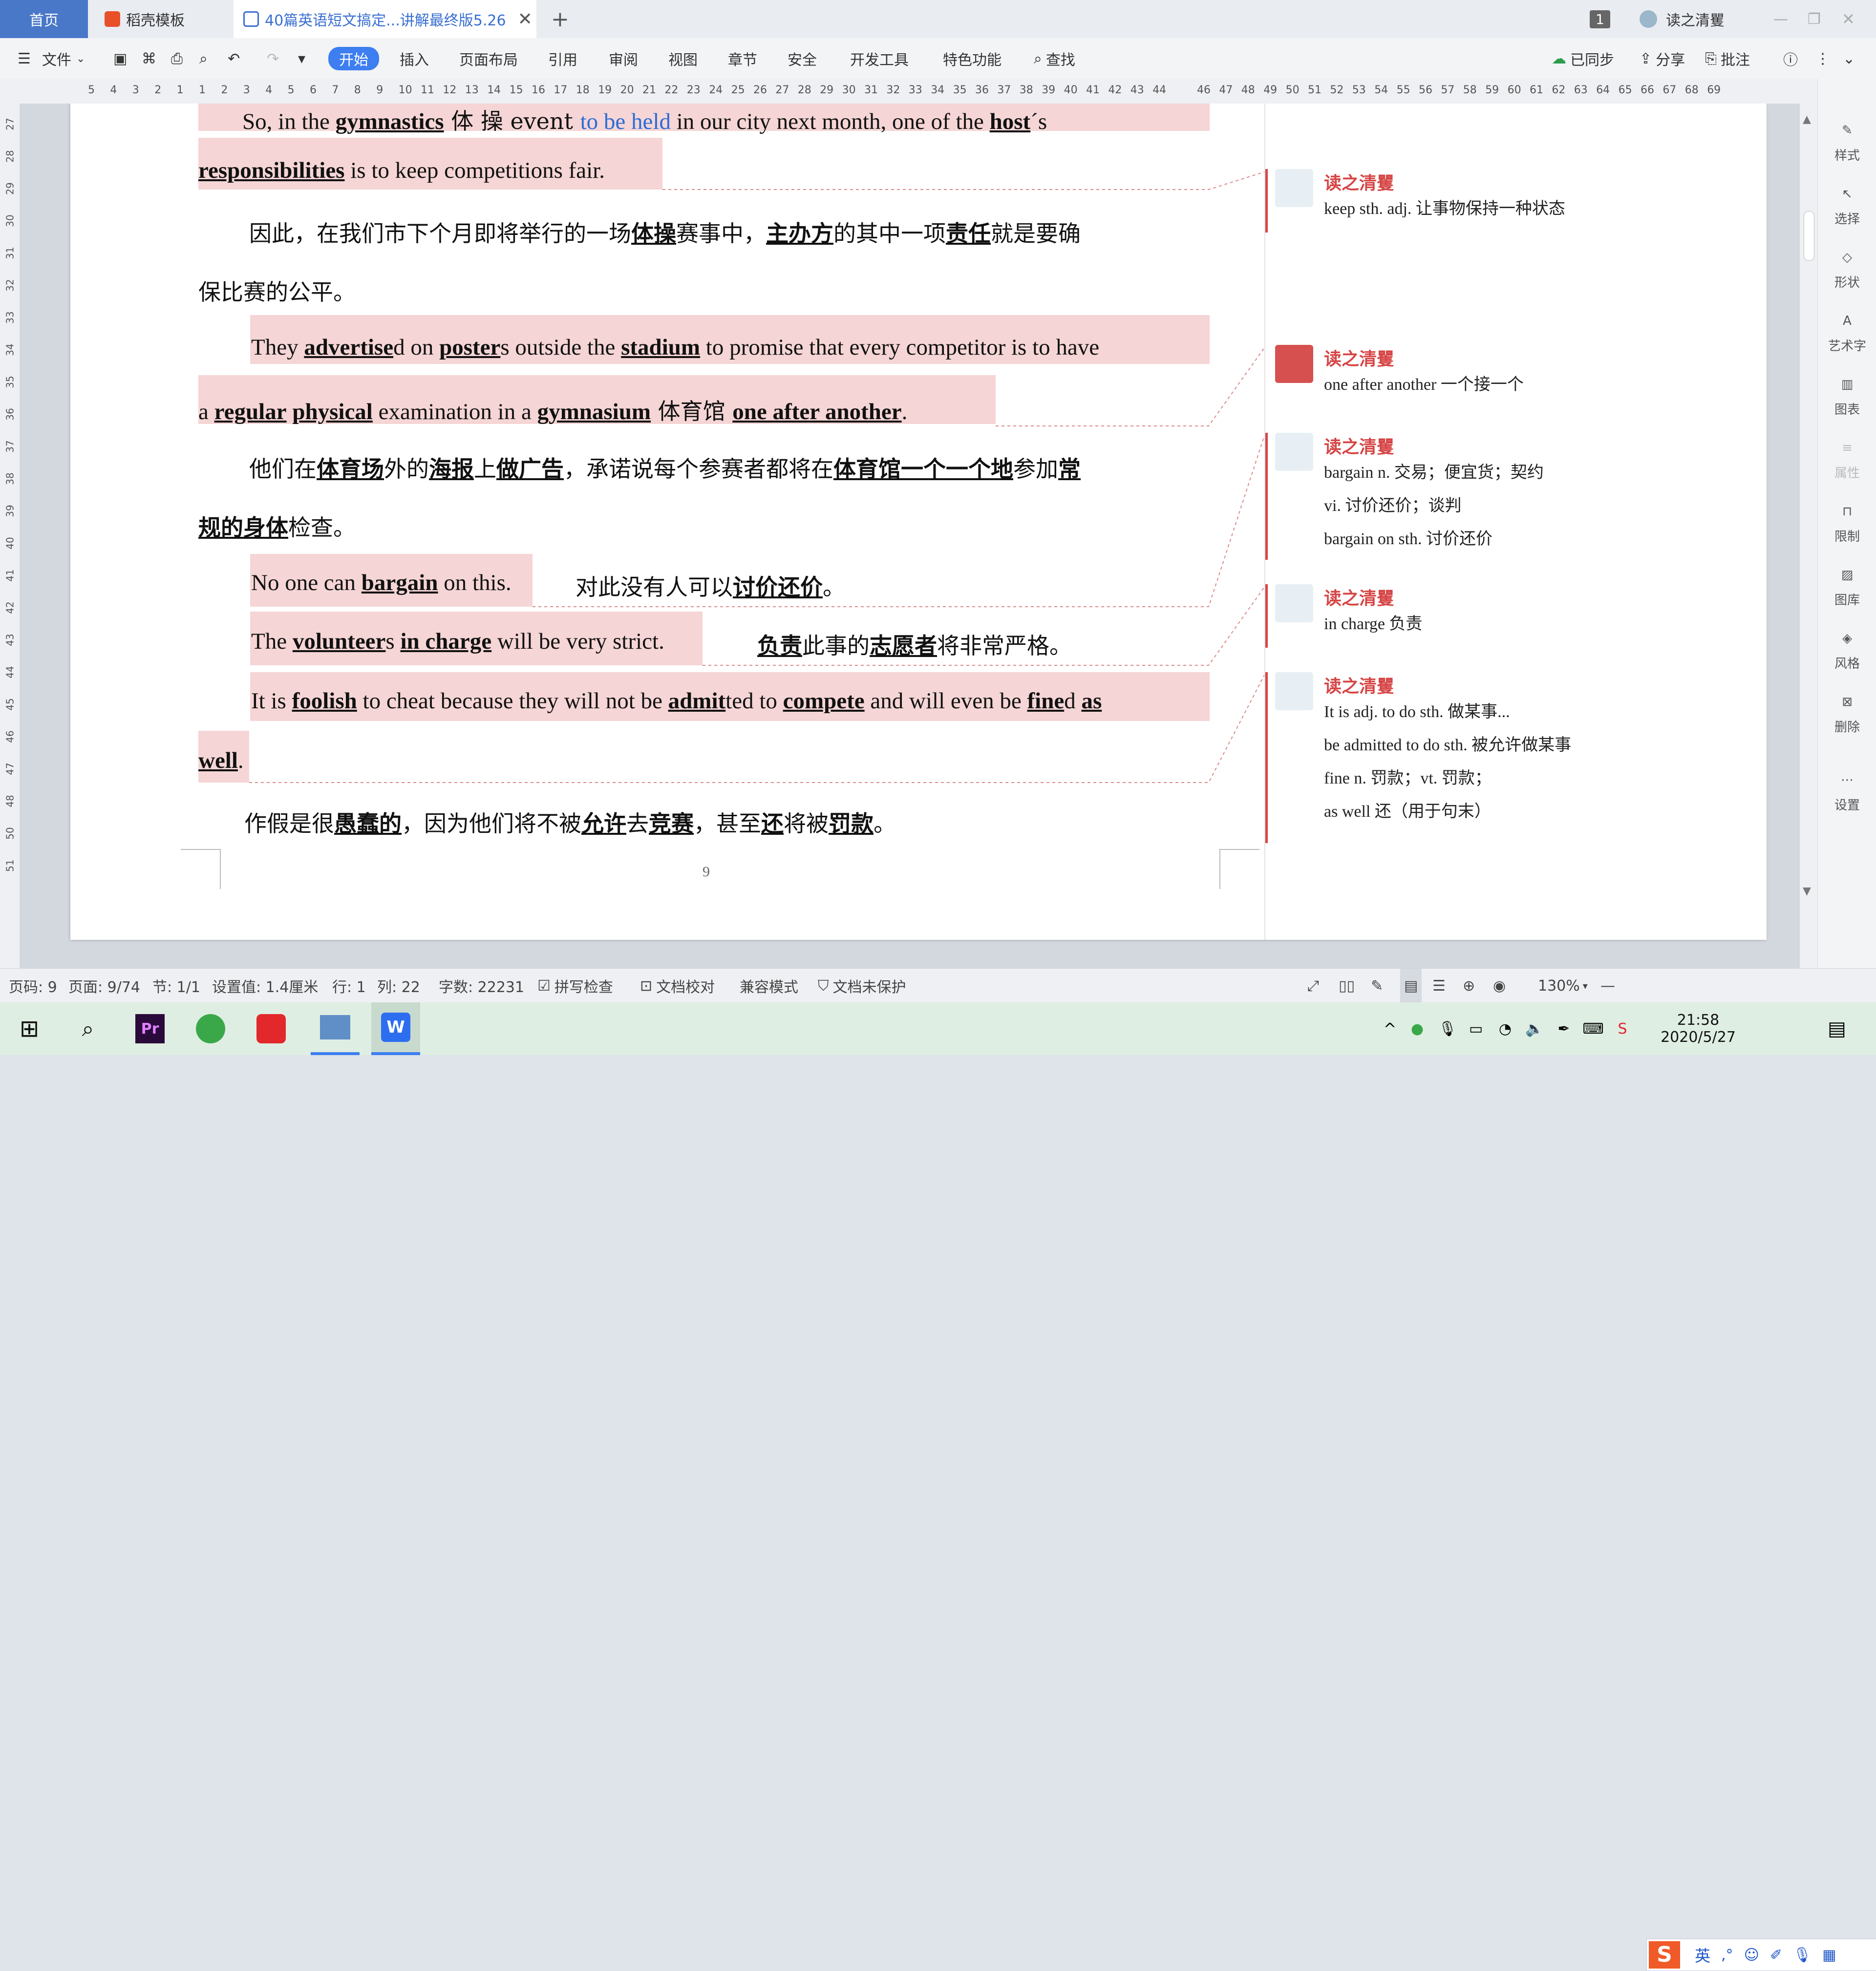 The height and width of the screenshot is (1971, 1876). I want to click on tab-start: 开始, so click(353, 58).